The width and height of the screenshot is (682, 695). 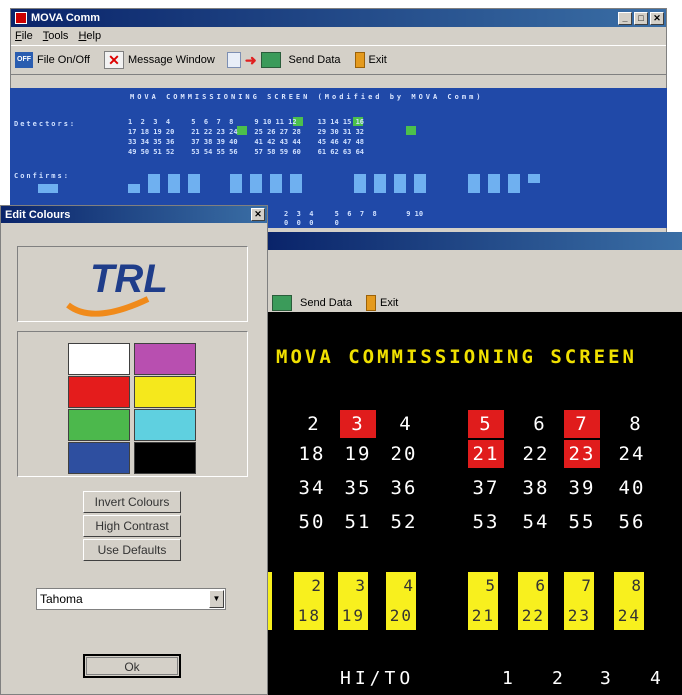 I want to click on off-icon: OFF, so click(x=24, y=60).